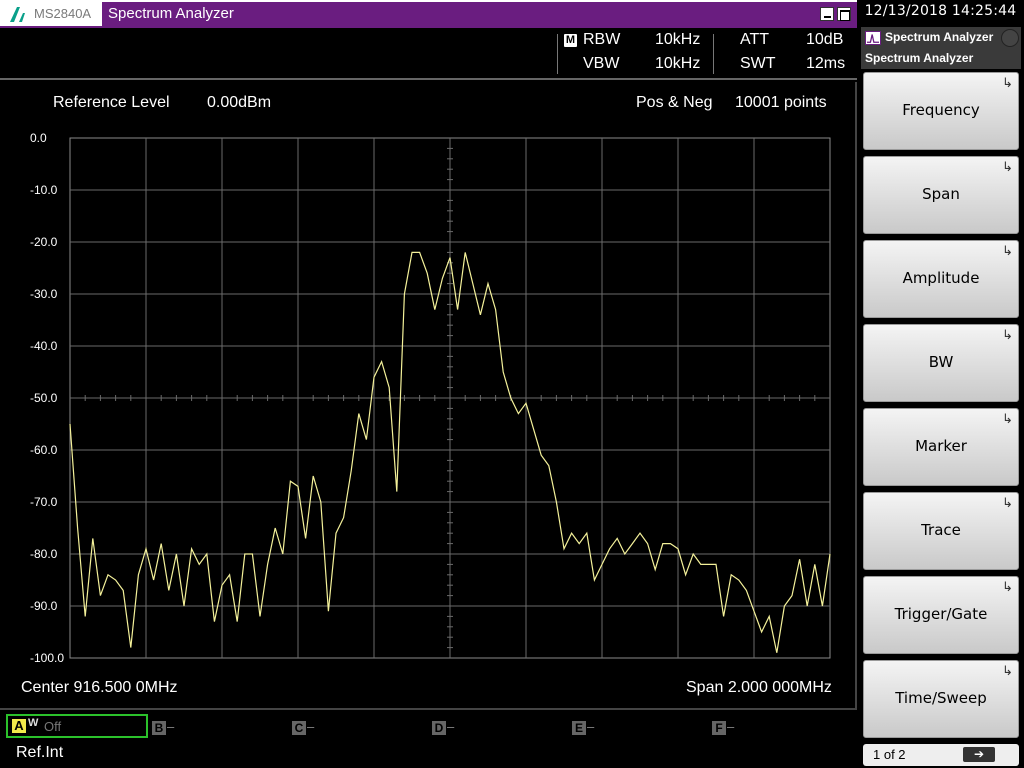  Describe the element at coordinates (758, 63) in the screenshot. I see `swt-label: SWT` at that location.